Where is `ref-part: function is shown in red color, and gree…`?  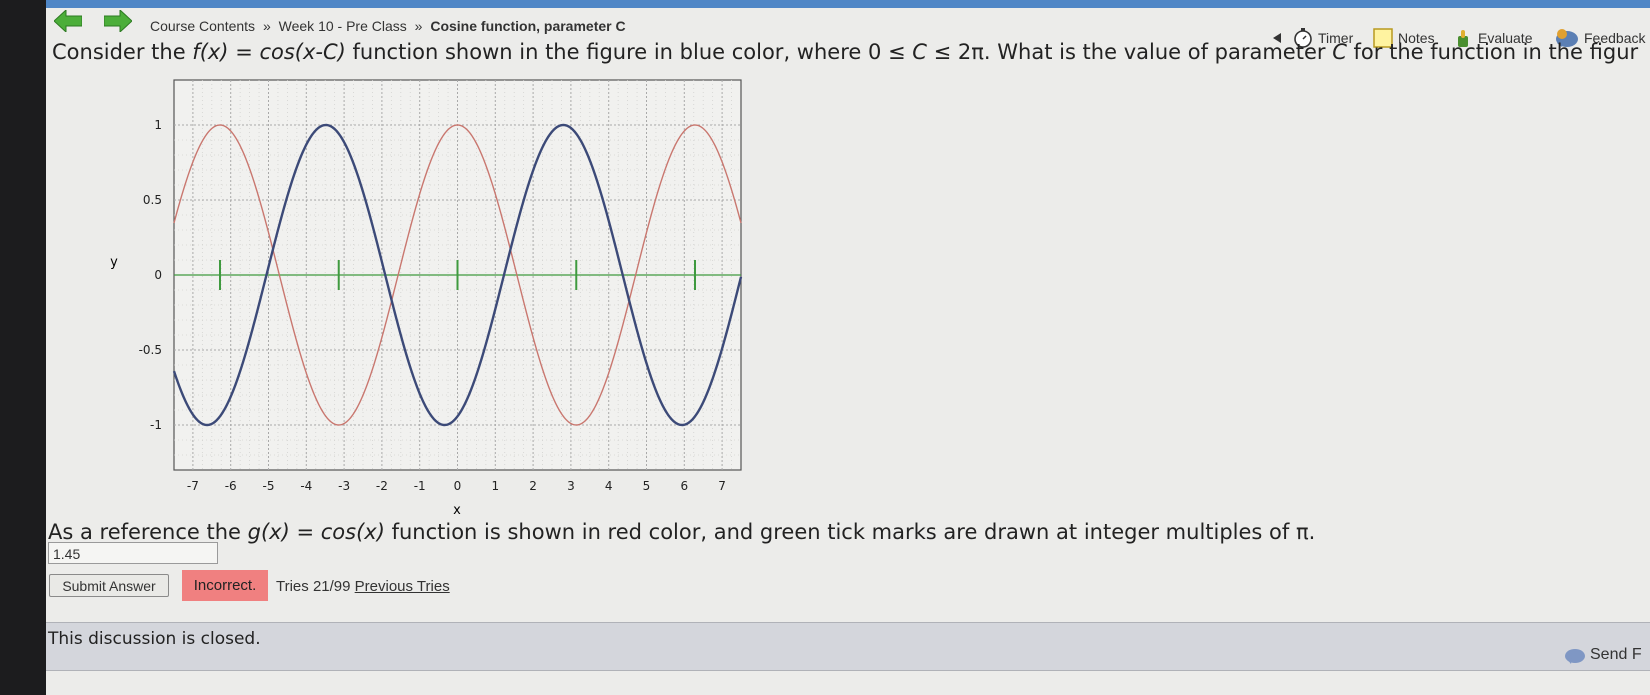 ref-part: function is shown in red color, and gree… is located at coordinates (850, 532).